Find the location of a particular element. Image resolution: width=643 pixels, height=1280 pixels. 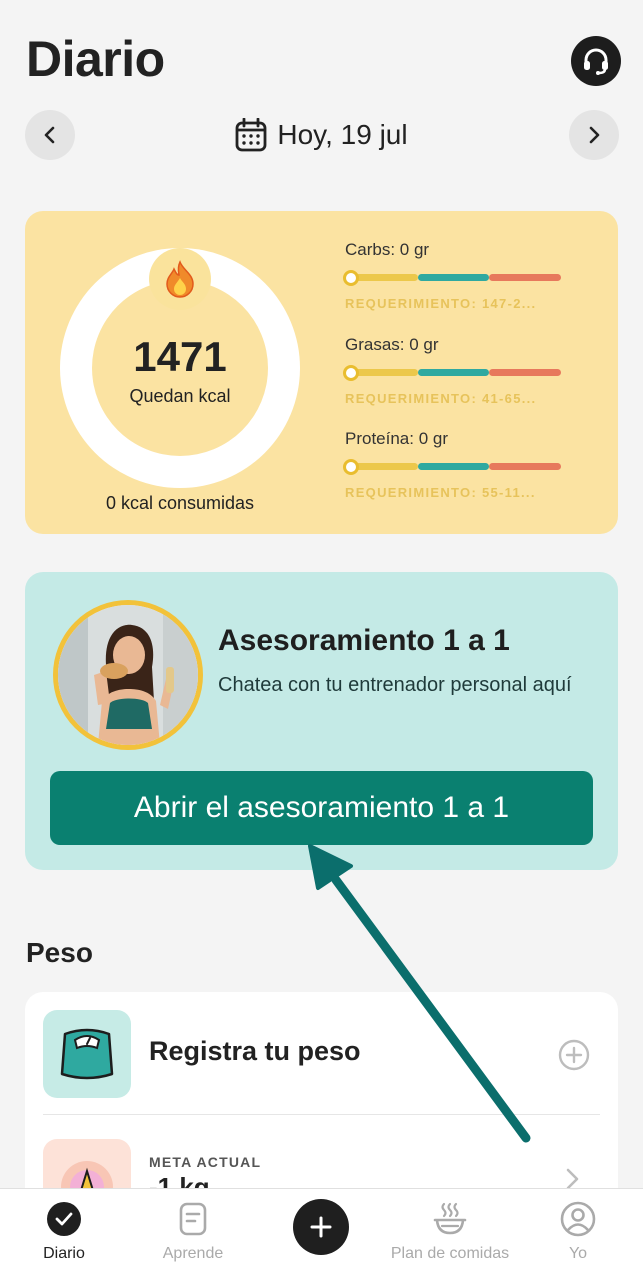

register-weight-label: Registra tu peso is located at coordinates (255, 1051).